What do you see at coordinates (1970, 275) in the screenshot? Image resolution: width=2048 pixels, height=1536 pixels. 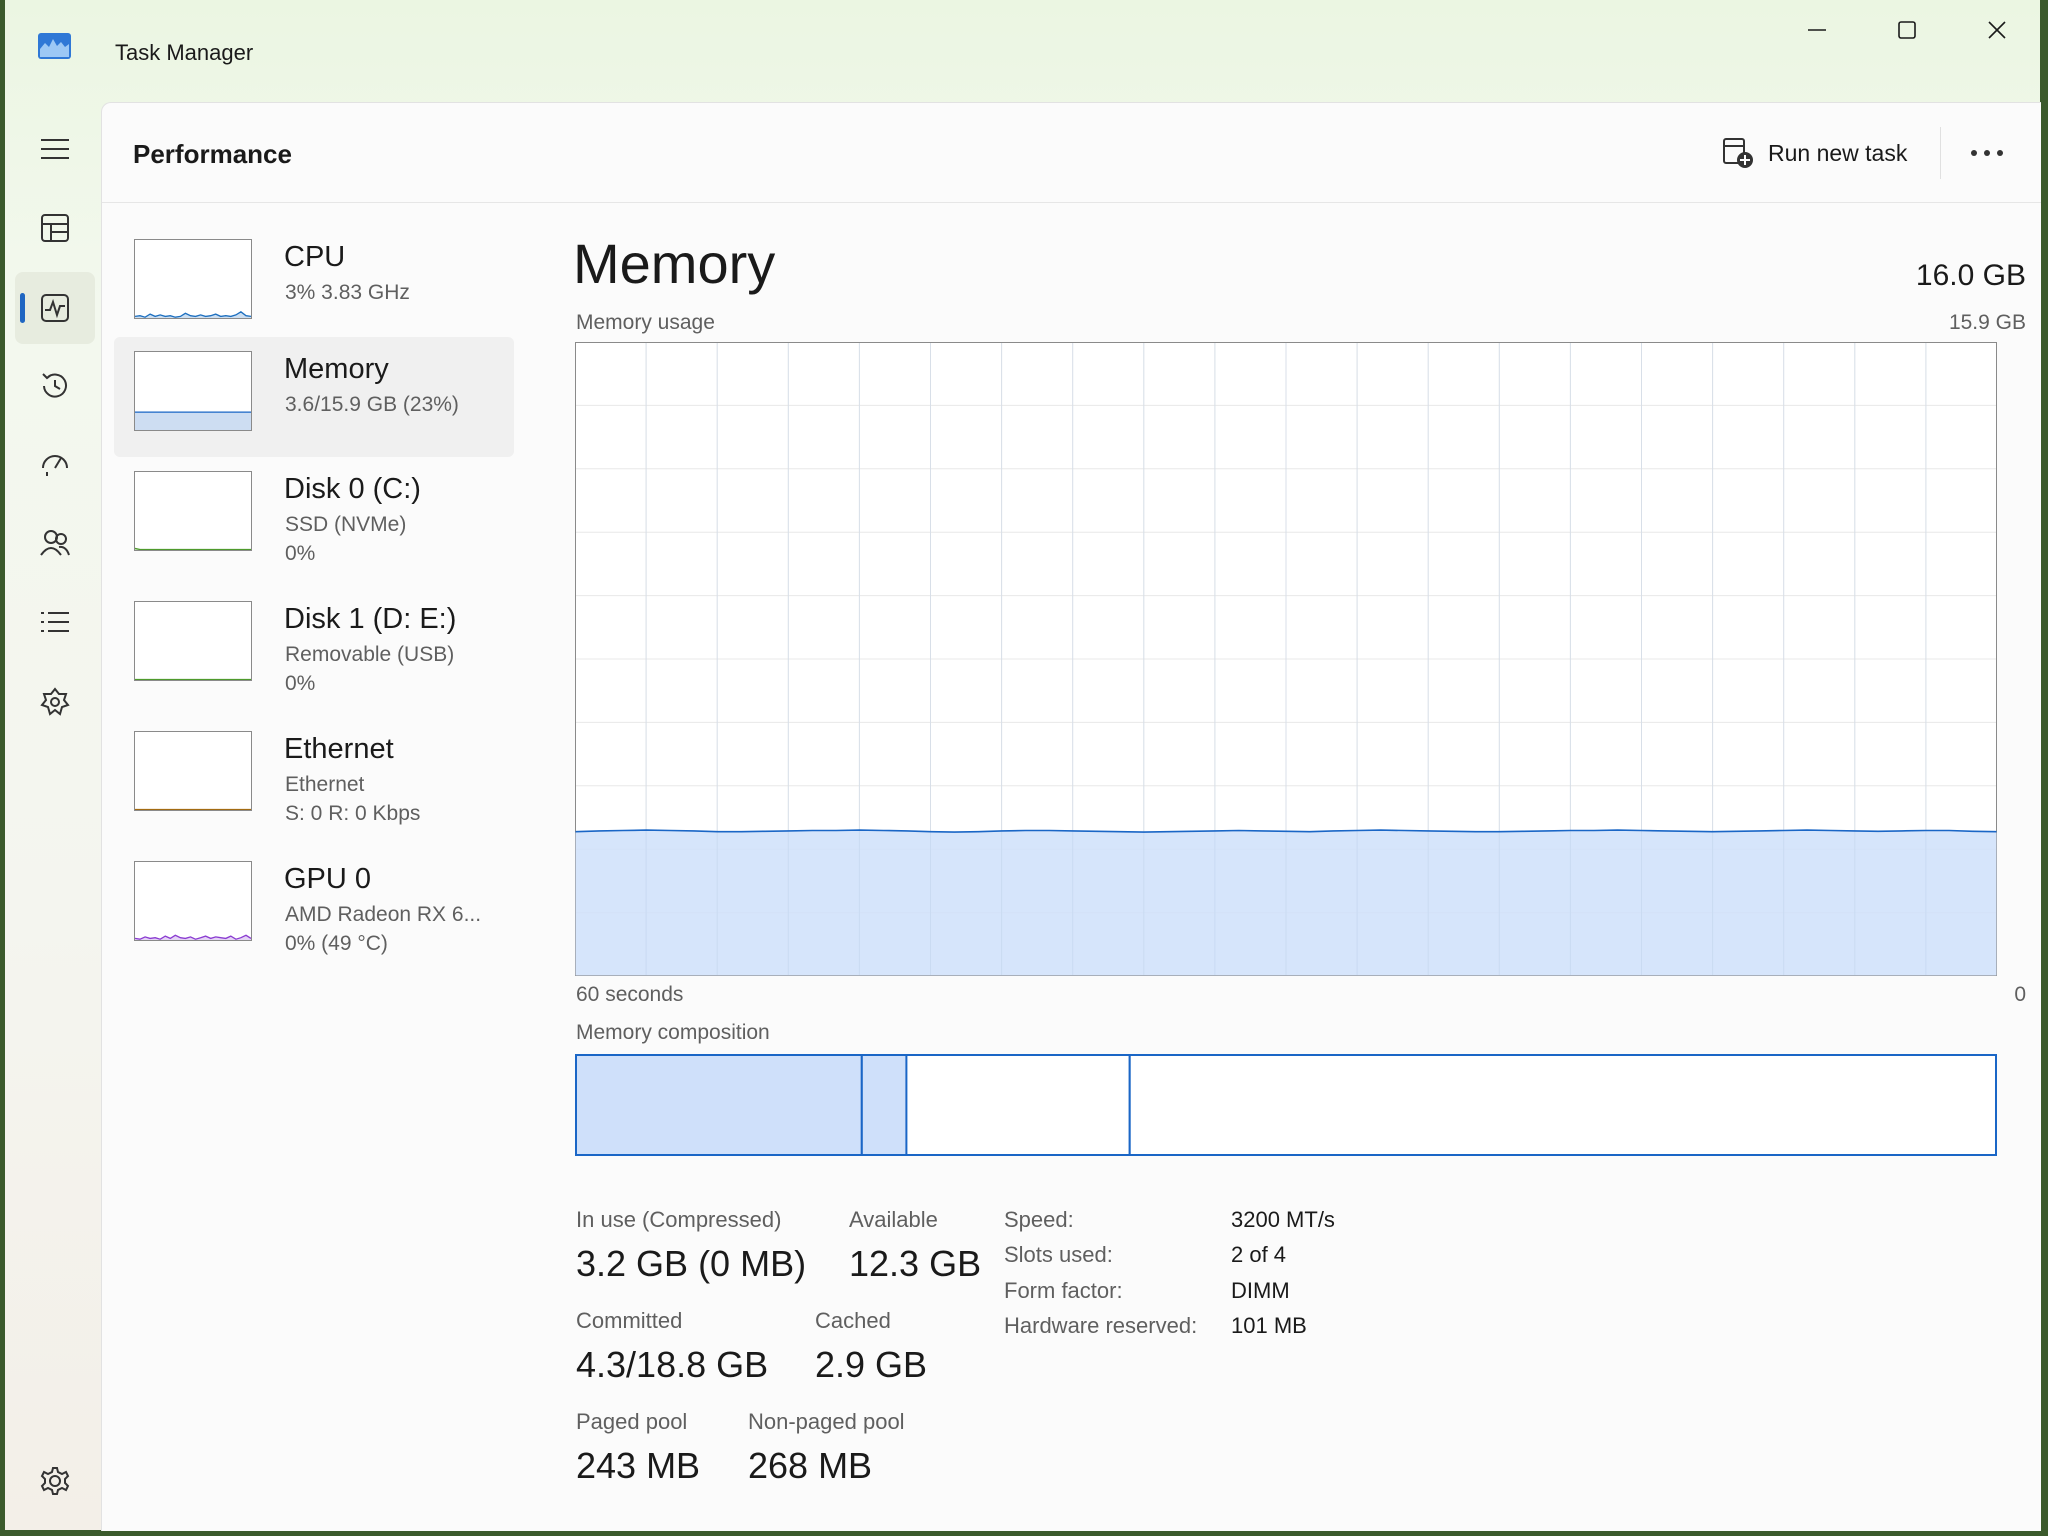 I see `memory-total: 16.0 GB` at bounding box center [1970, 275].